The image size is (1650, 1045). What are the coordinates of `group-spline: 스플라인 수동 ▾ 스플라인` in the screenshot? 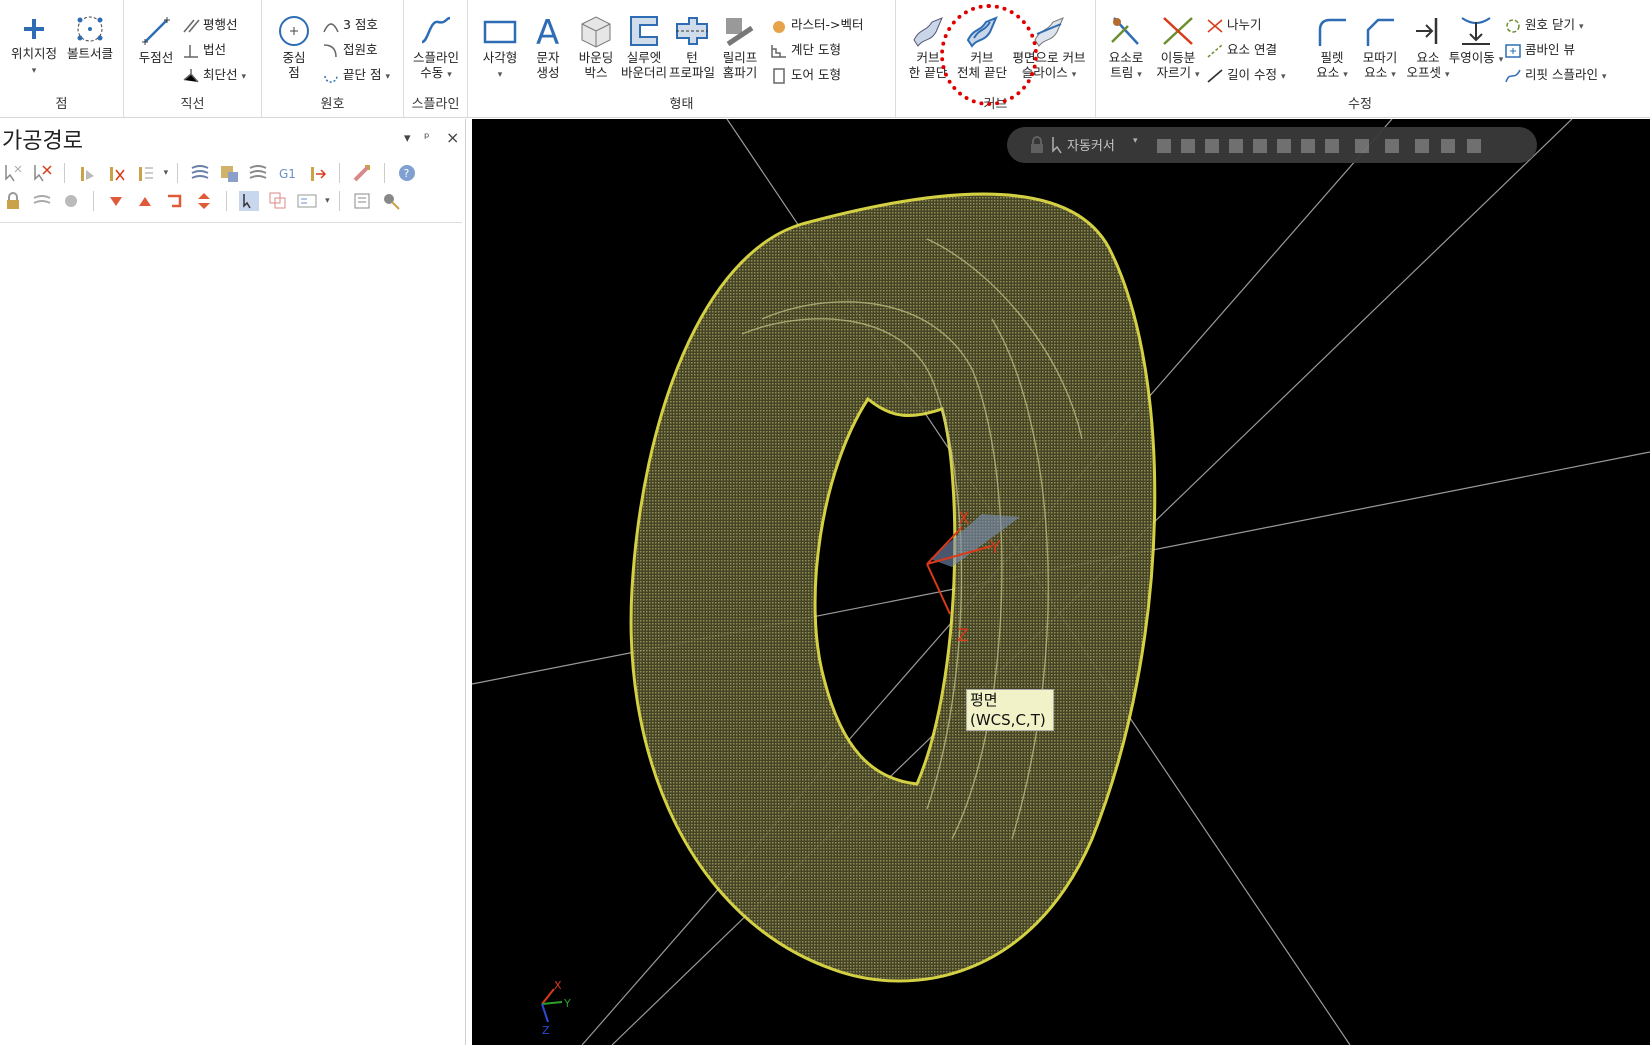 It's located at (436, 59).